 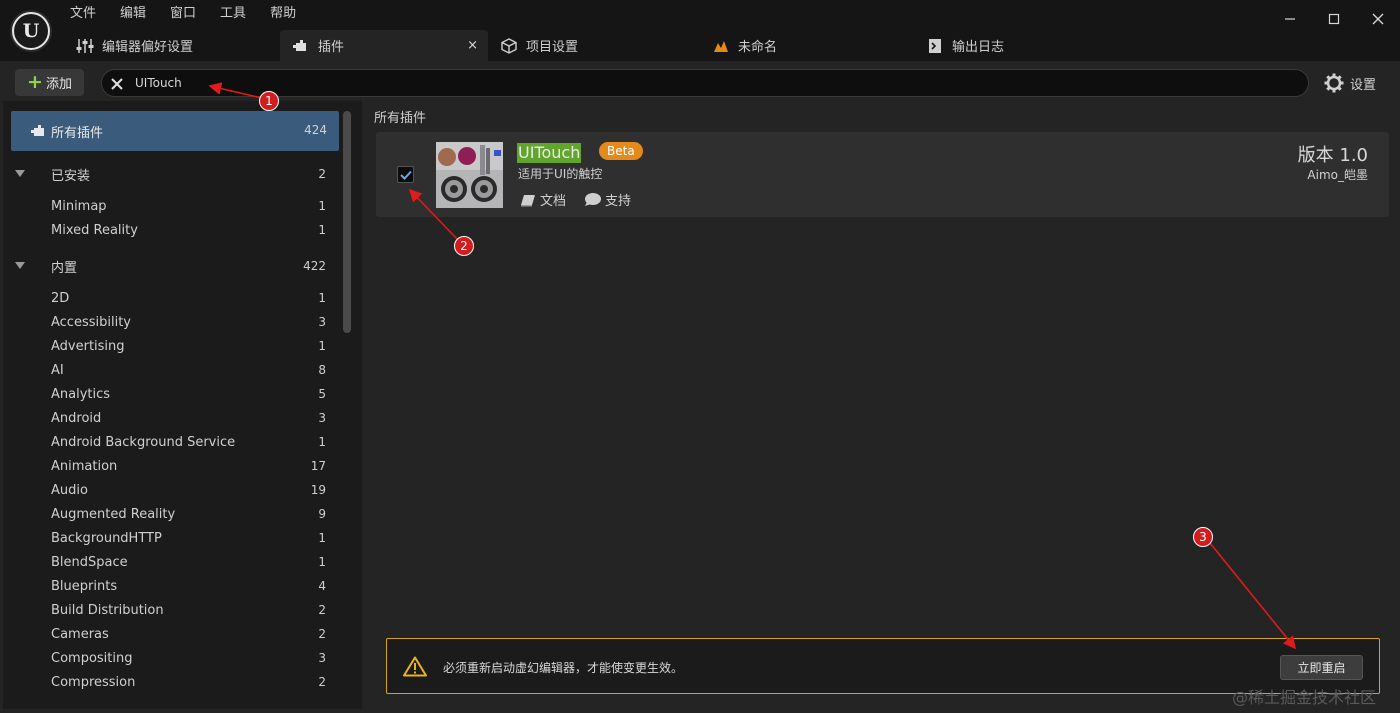 What do you see at coordinates (92, 658) in the screenshot?
I see `category-label: Compositing` at bounding box center [92, 658].